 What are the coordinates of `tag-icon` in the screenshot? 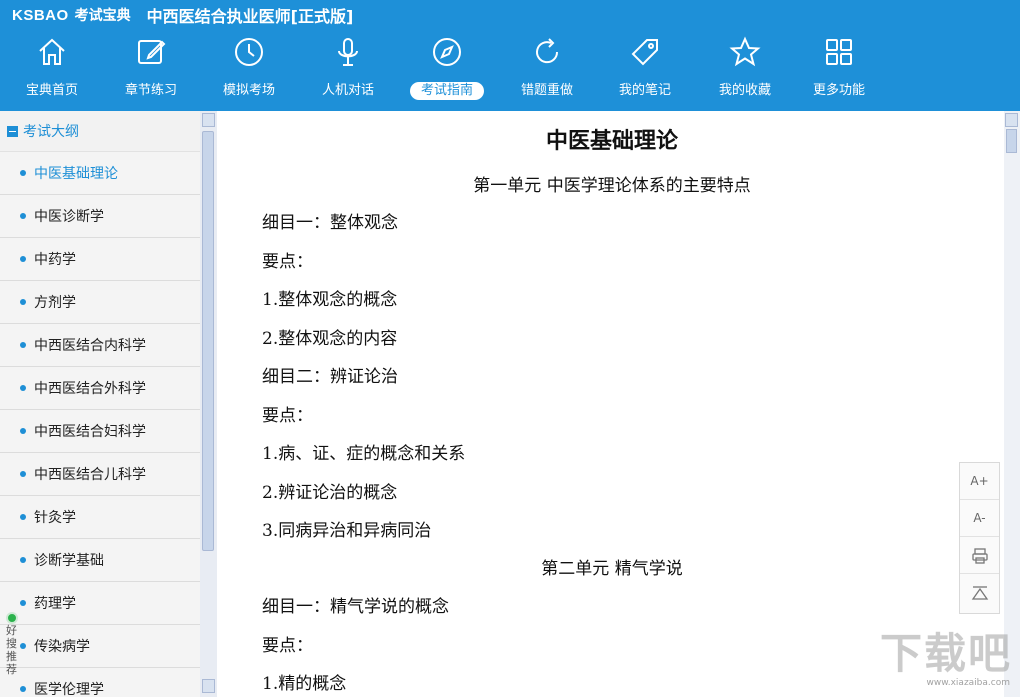 It's located at (644, 52).